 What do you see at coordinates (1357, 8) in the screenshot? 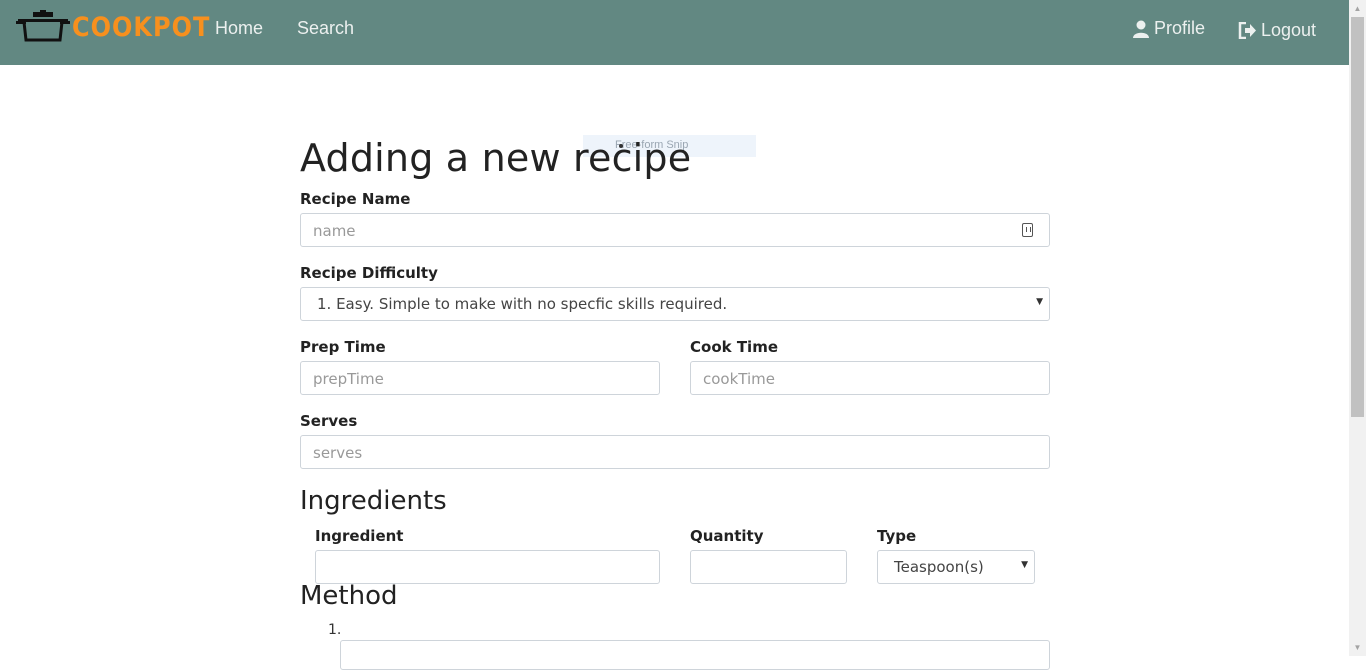
I see `scroll-up-icon: ▲` at bounding box center [1357, 8].